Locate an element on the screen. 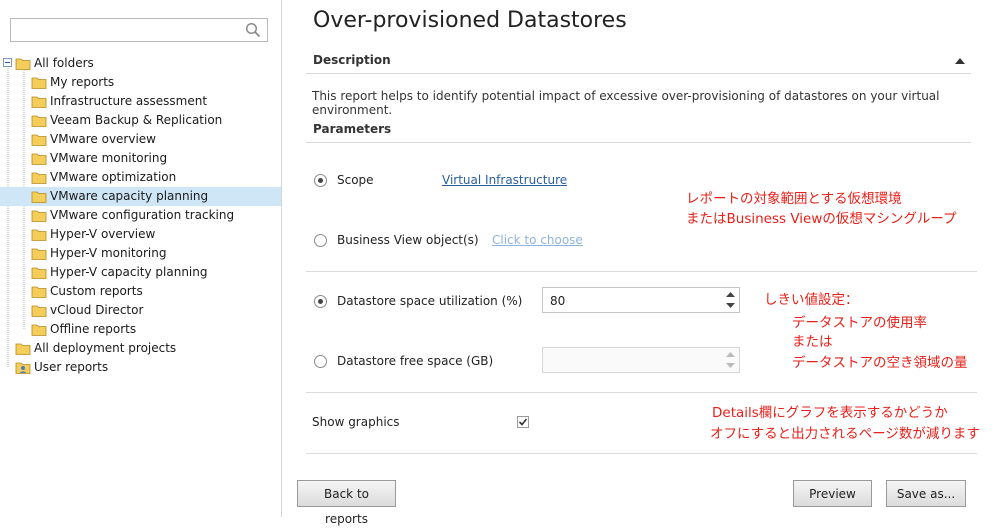  collapse-triangle-icon is located at coordinates (960, 60).